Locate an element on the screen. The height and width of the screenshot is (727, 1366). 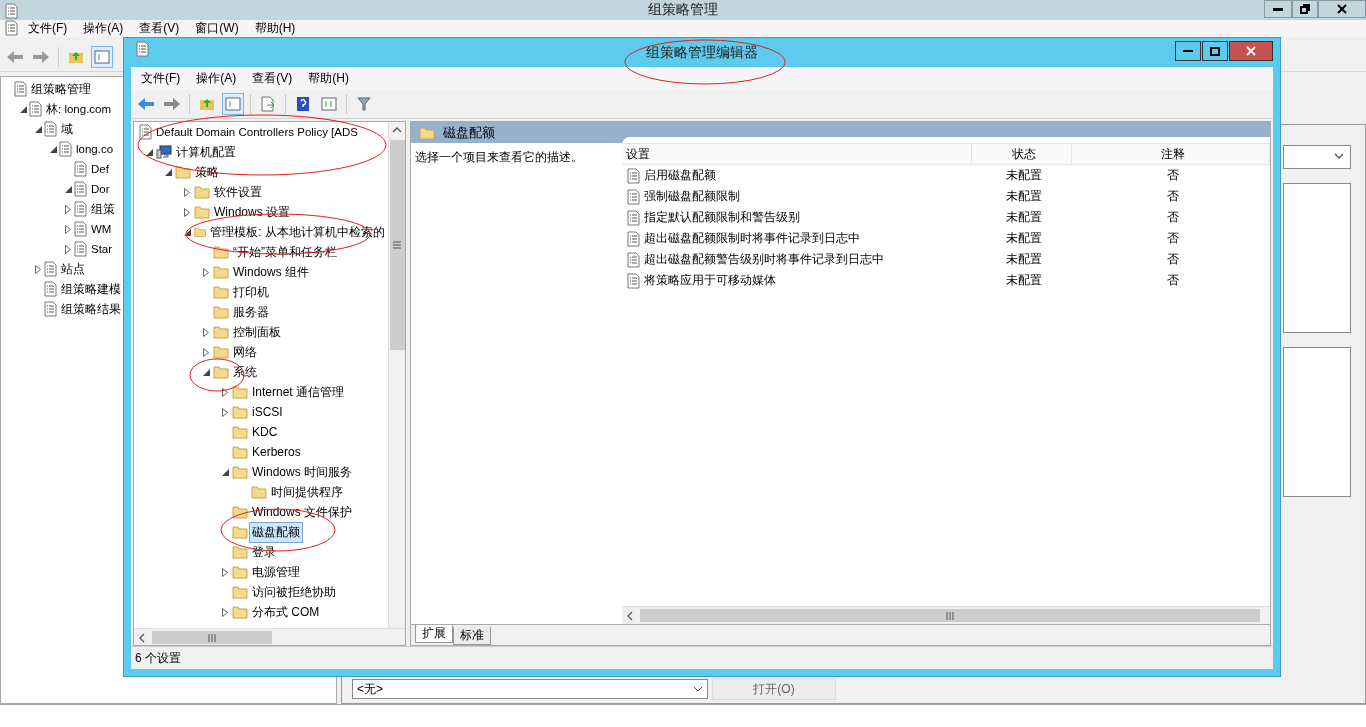
up-folder-icon is located at coordinates (76, 57).